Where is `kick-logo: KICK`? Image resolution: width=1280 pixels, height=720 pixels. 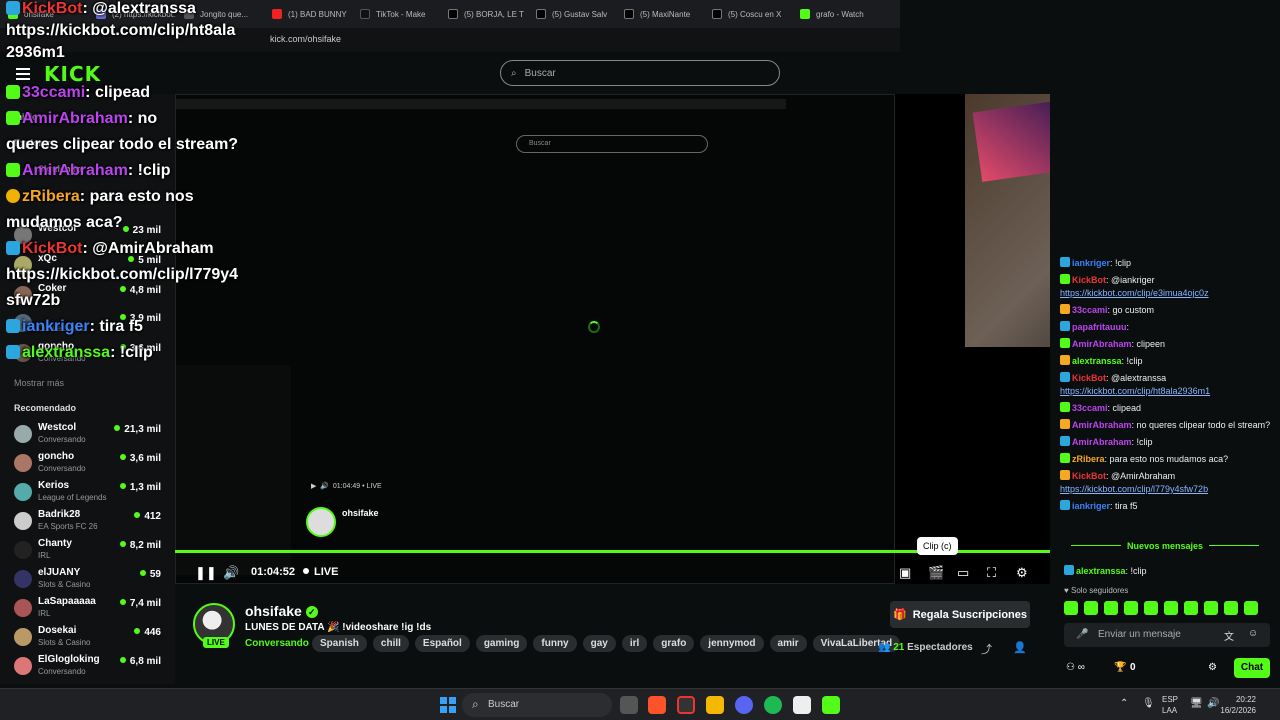 kick-logo: KICK is located at coordinates (72, 74).